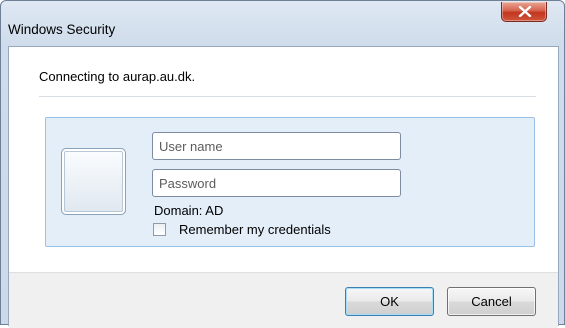  Describe the element at coordinates (276, 146) in the screenshot. I see `username-input` at that location.